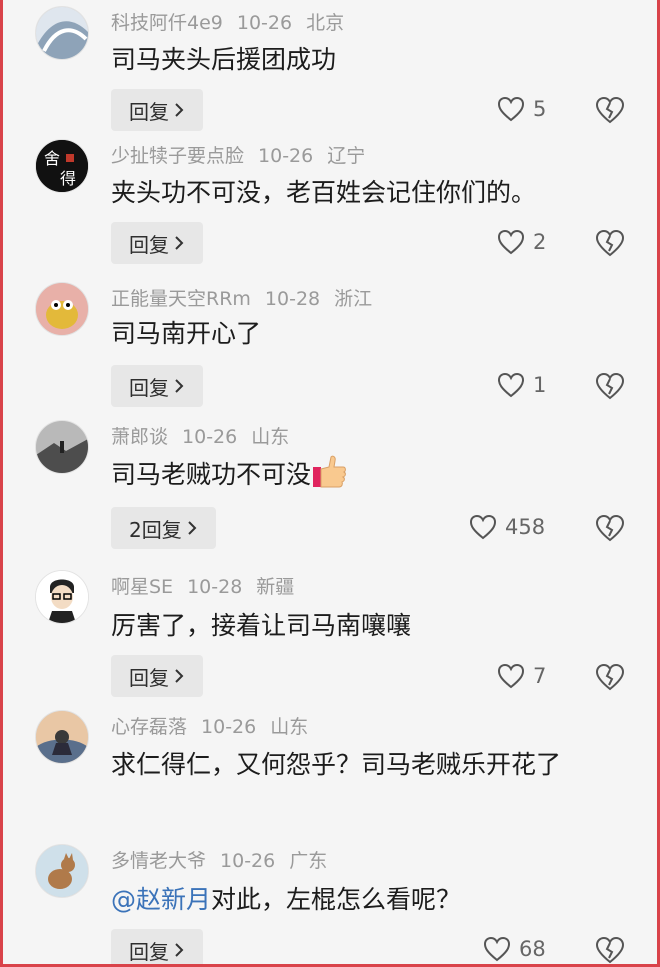  What do you see at coordinates (68, 178) in the screenshot?
I see `svg-text: 得` at bounding box center [68, 178].